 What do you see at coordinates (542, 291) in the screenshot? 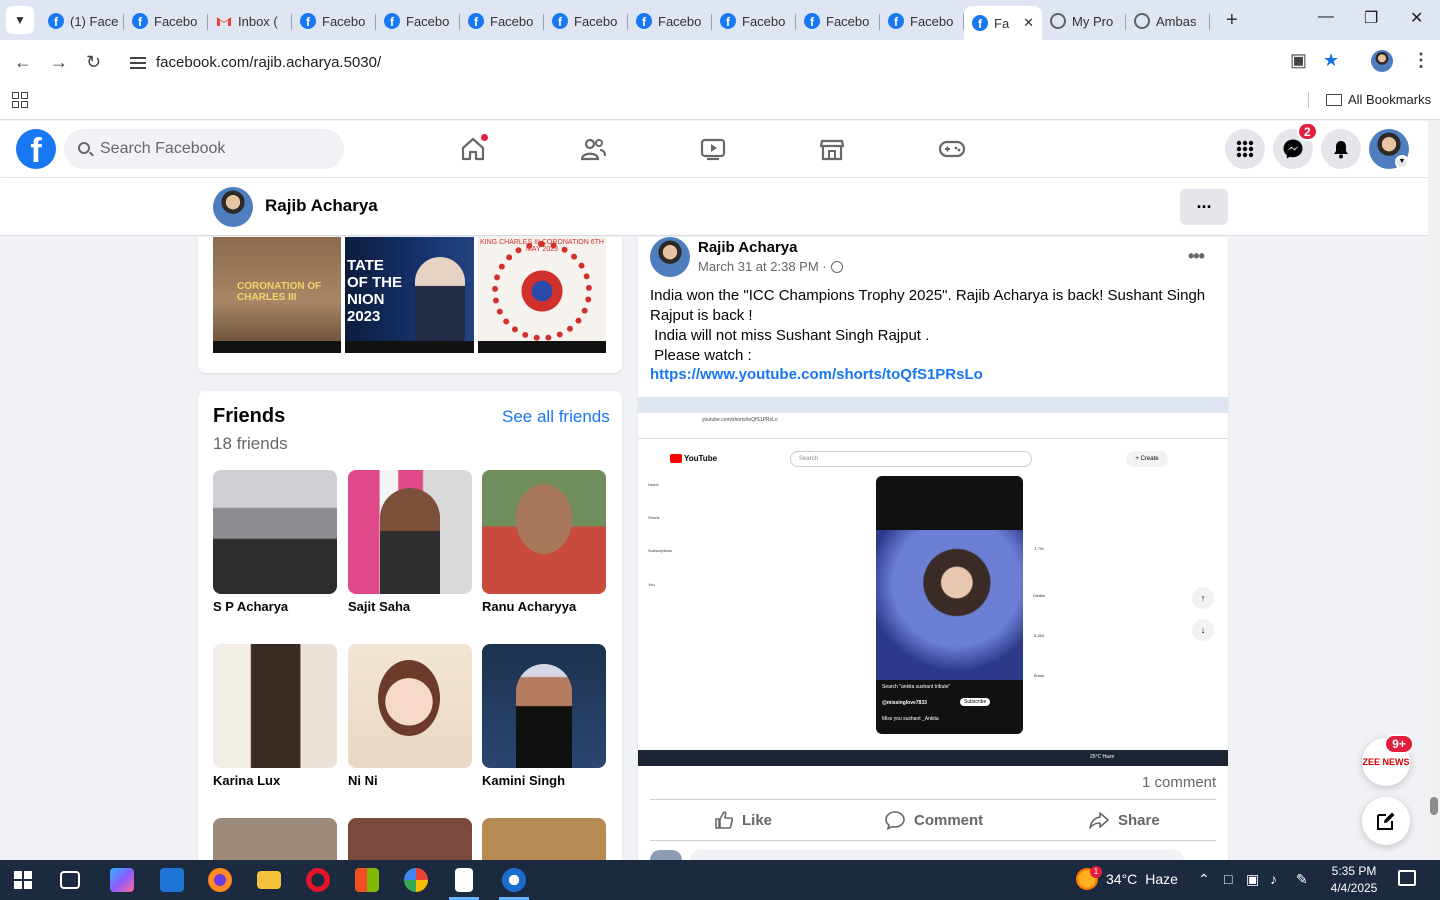
I see `emblem-center` at bounding box center [542, 291].